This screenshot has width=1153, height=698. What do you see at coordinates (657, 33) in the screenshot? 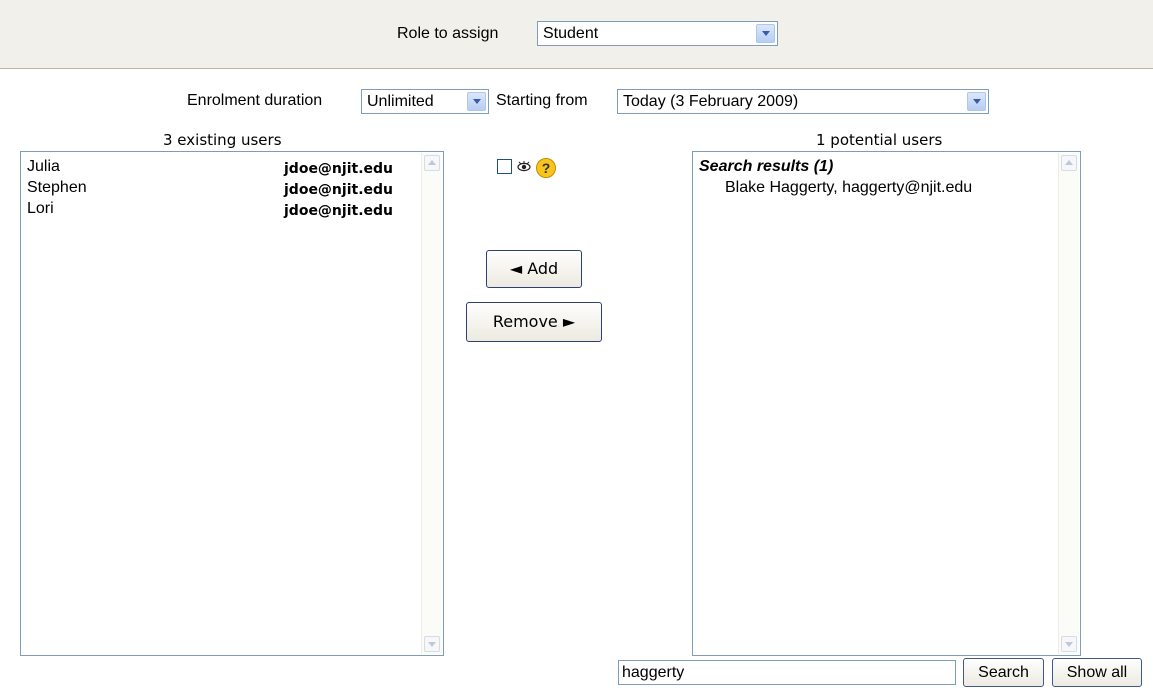
I see `role-select: Student` at bounding box center [657, 33].